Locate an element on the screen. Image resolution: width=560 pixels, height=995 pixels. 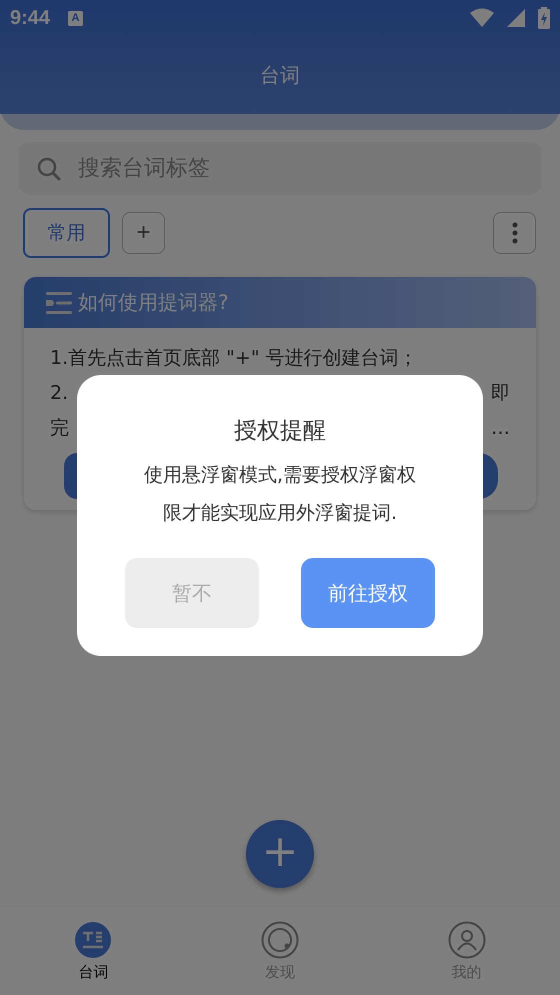
card-title: 如何使用提词器? is located at coordinates (153, 302).